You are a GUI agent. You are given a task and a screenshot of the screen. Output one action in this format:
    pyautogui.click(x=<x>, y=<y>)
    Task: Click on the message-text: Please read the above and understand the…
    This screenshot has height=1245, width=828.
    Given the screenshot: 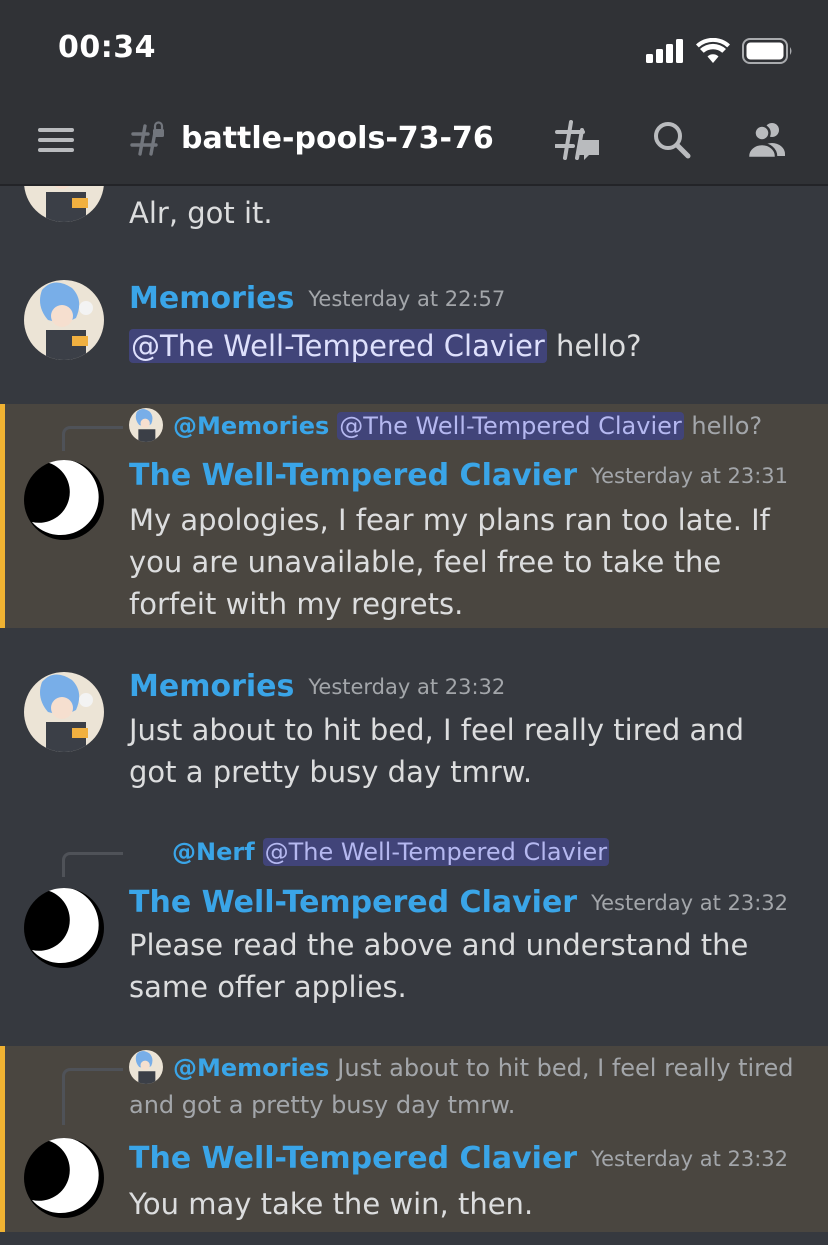 What is the action you would take?
    pyautogui.click(x=439, y=966)
    